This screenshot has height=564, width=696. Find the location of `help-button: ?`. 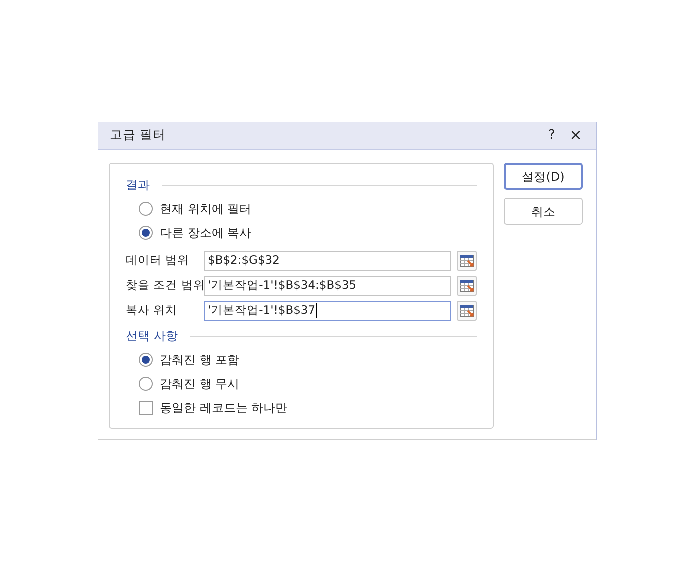

help-button: ? is located at coordinates (552, 136).